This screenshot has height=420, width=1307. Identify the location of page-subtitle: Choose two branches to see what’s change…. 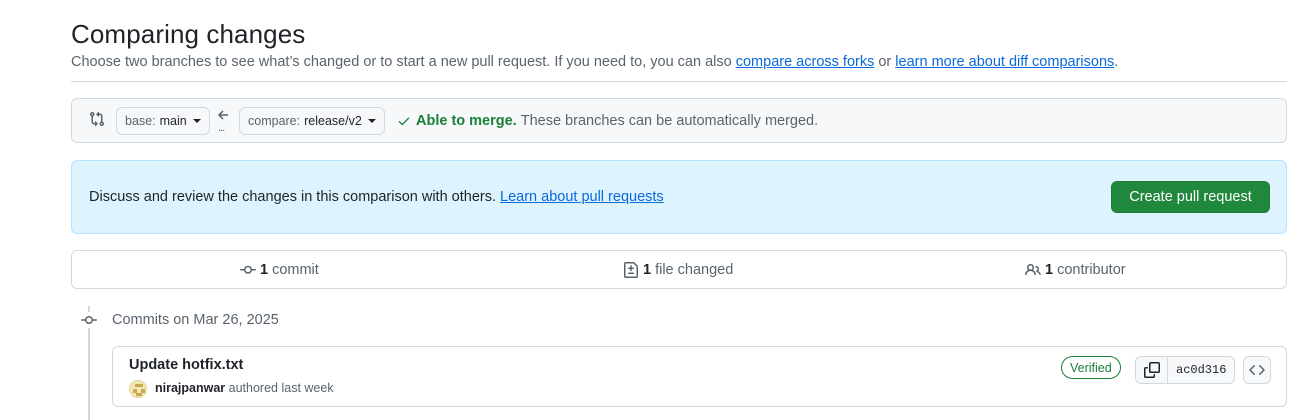
(594, 62).